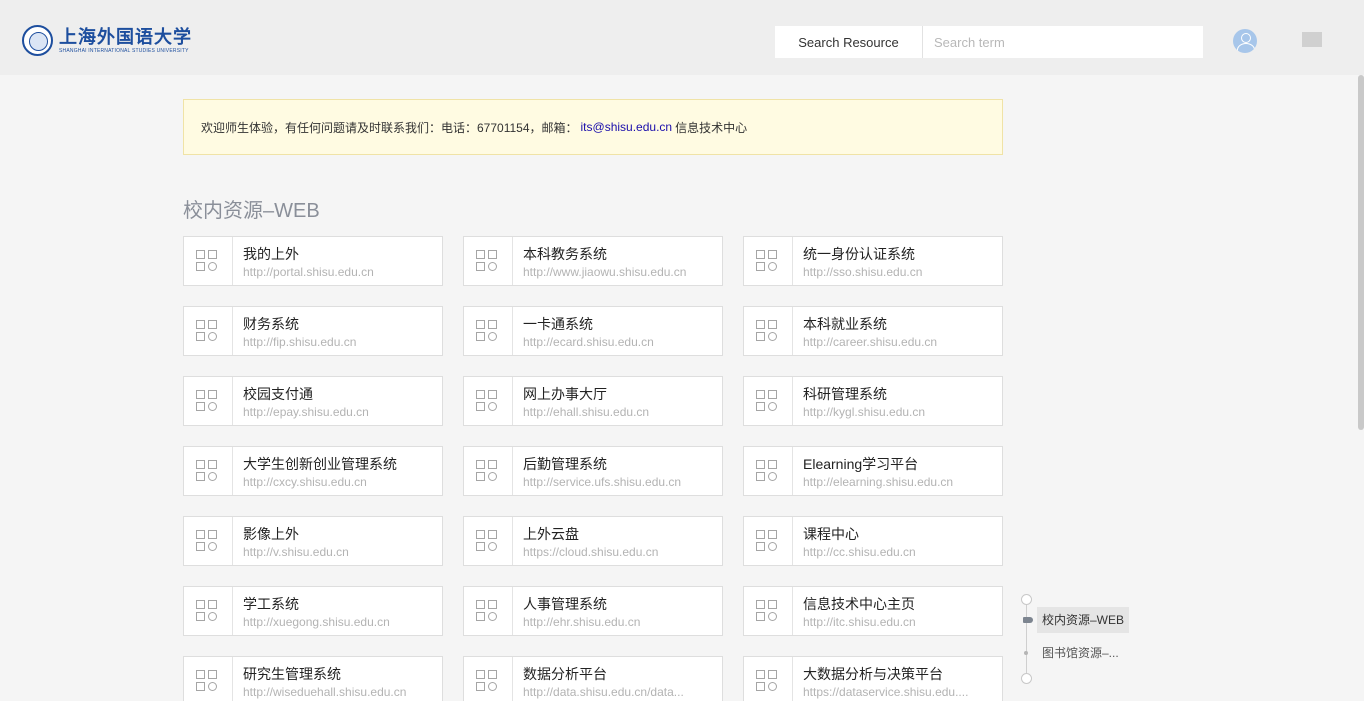  What do you see at coordinates (271, 324) in the screenshot?
I see `resource-card-title: 财务系统` at bounding box center [271, 324].